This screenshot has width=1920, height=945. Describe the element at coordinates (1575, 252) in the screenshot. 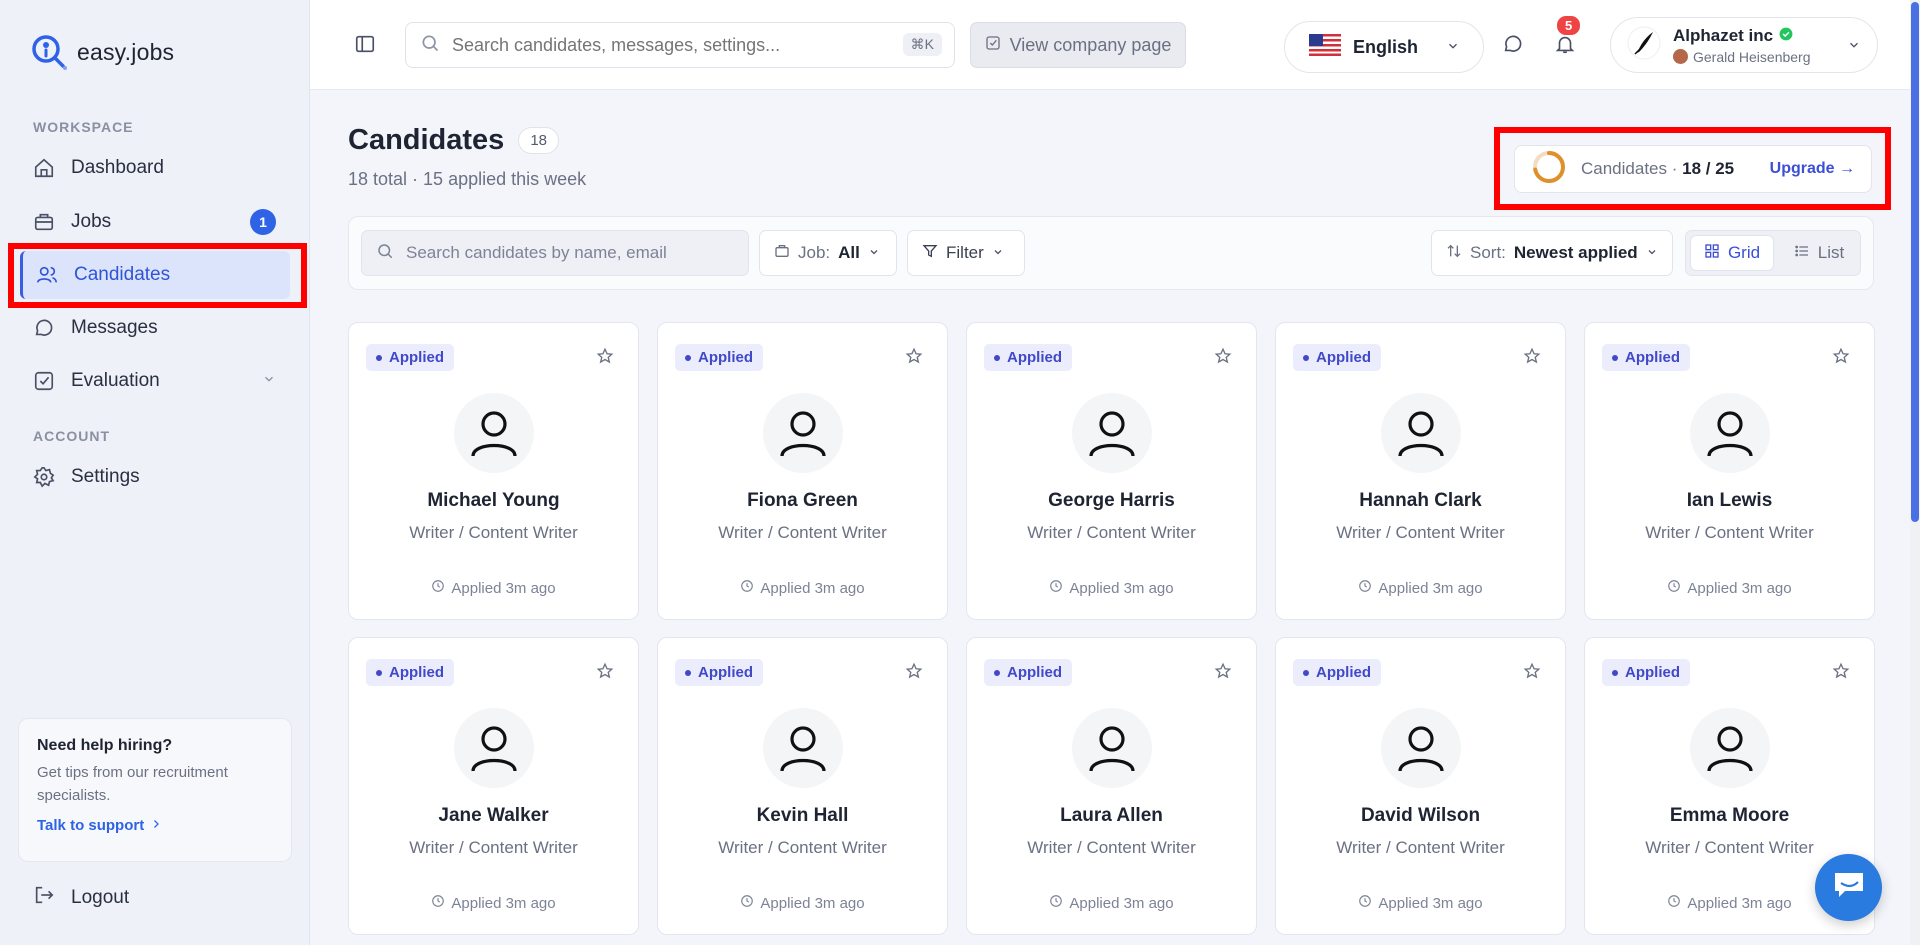

I see `sort-value: Newest applied` at that location.